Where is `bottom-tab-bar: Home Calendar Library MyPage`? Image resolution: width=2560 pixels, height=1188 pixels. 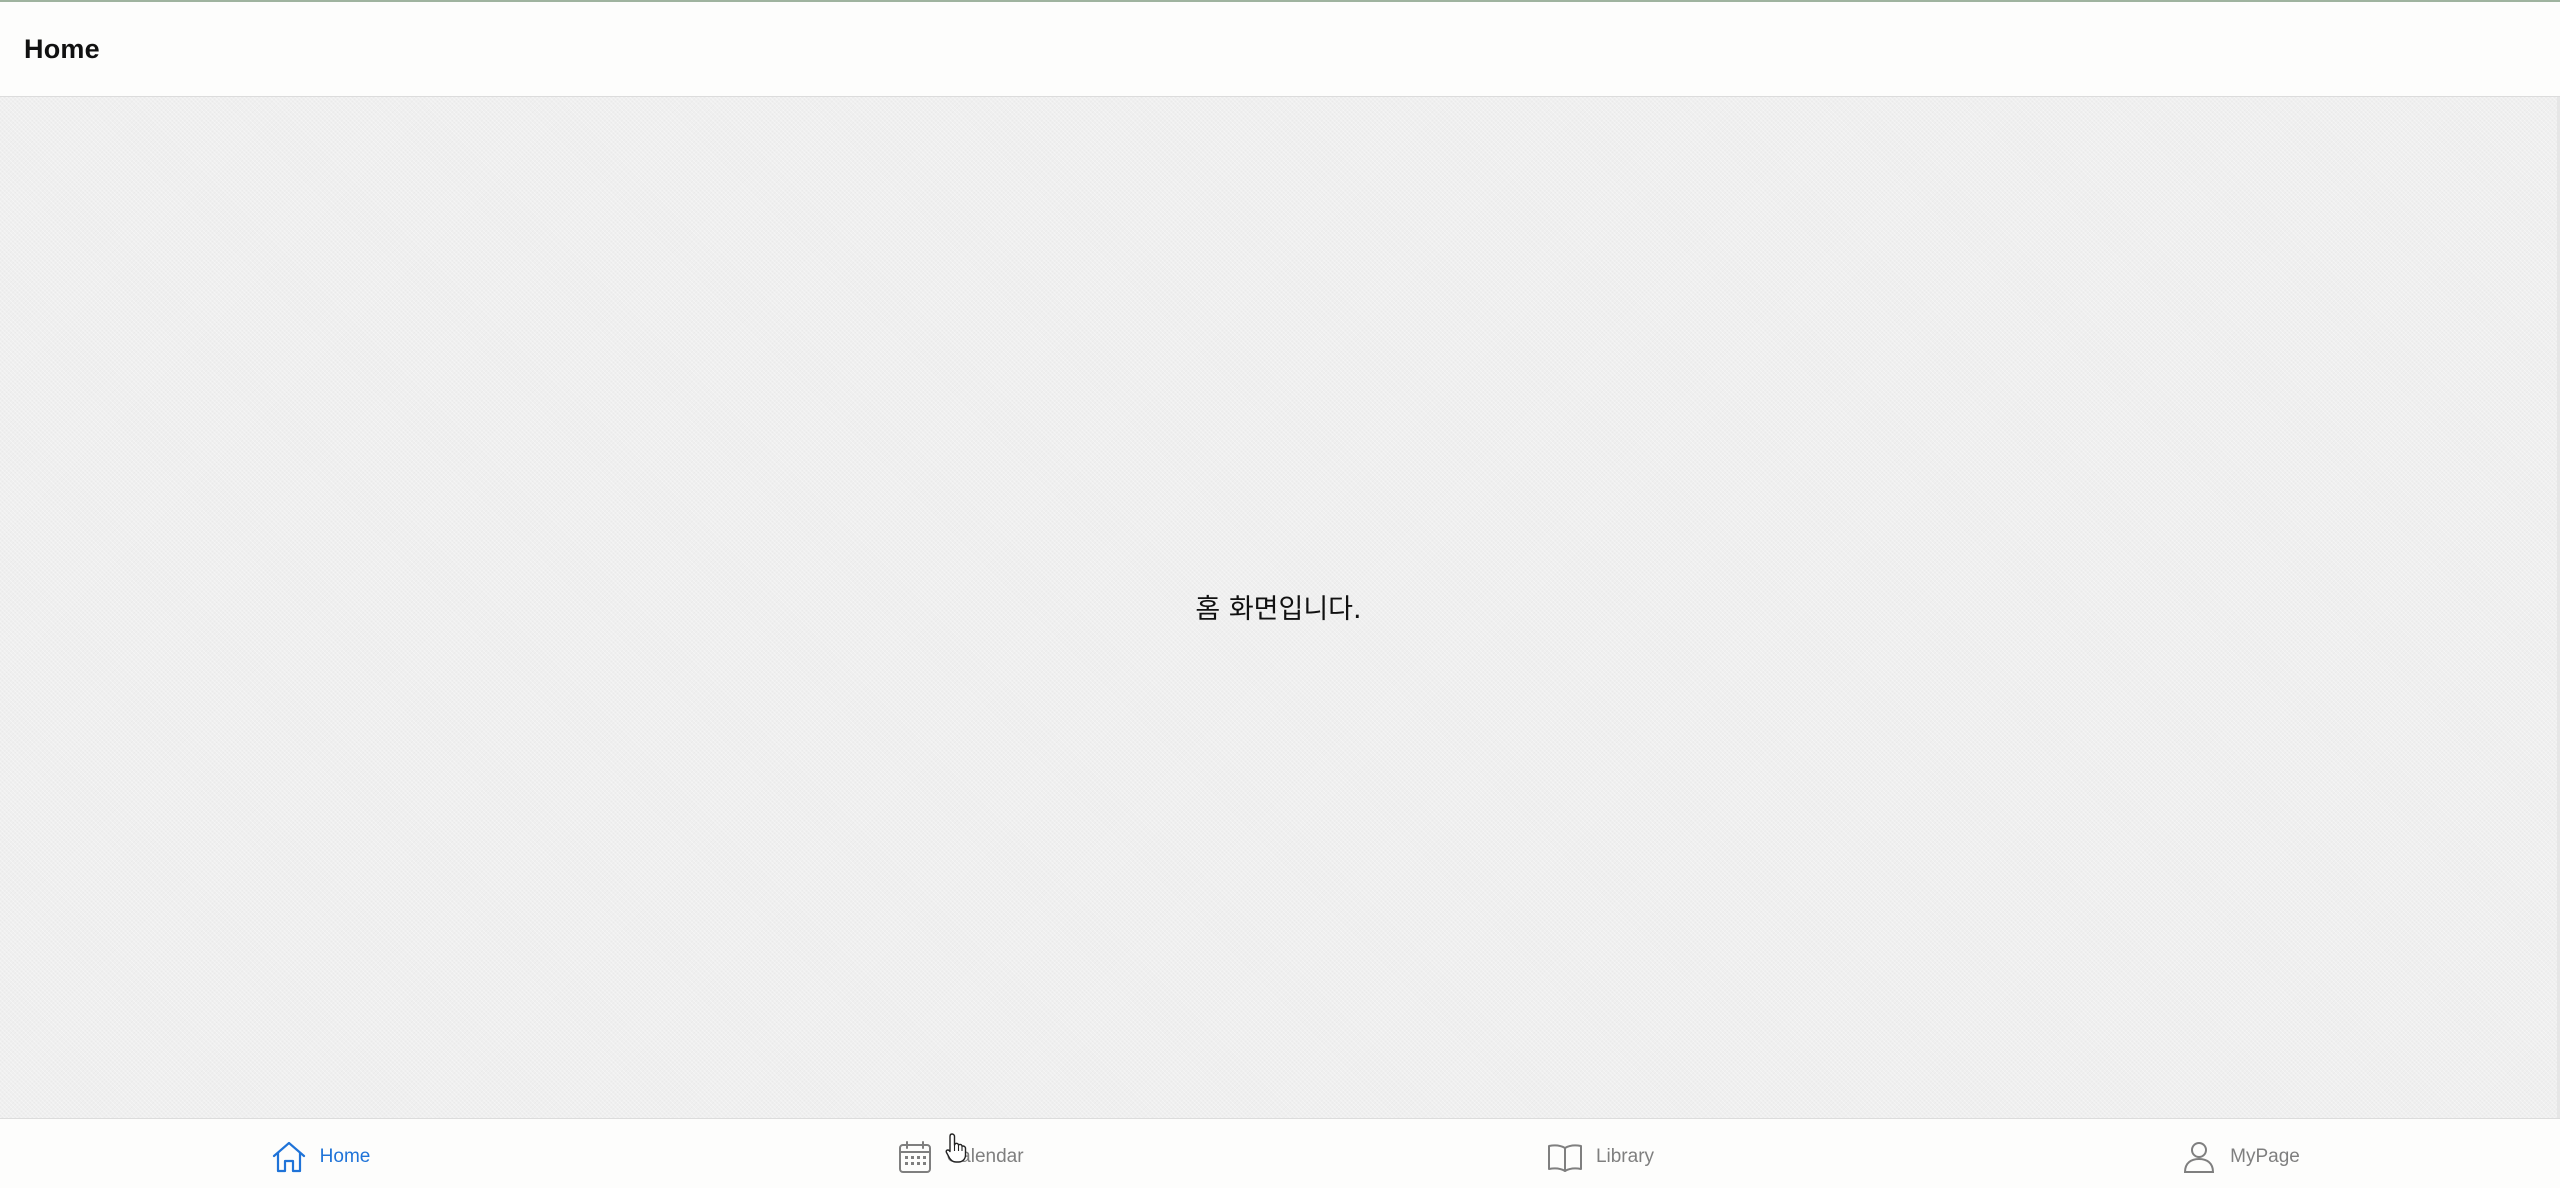
bottom-tab-bar: Home Calendar Library MyPage is located at coordinates (1280, 1153).